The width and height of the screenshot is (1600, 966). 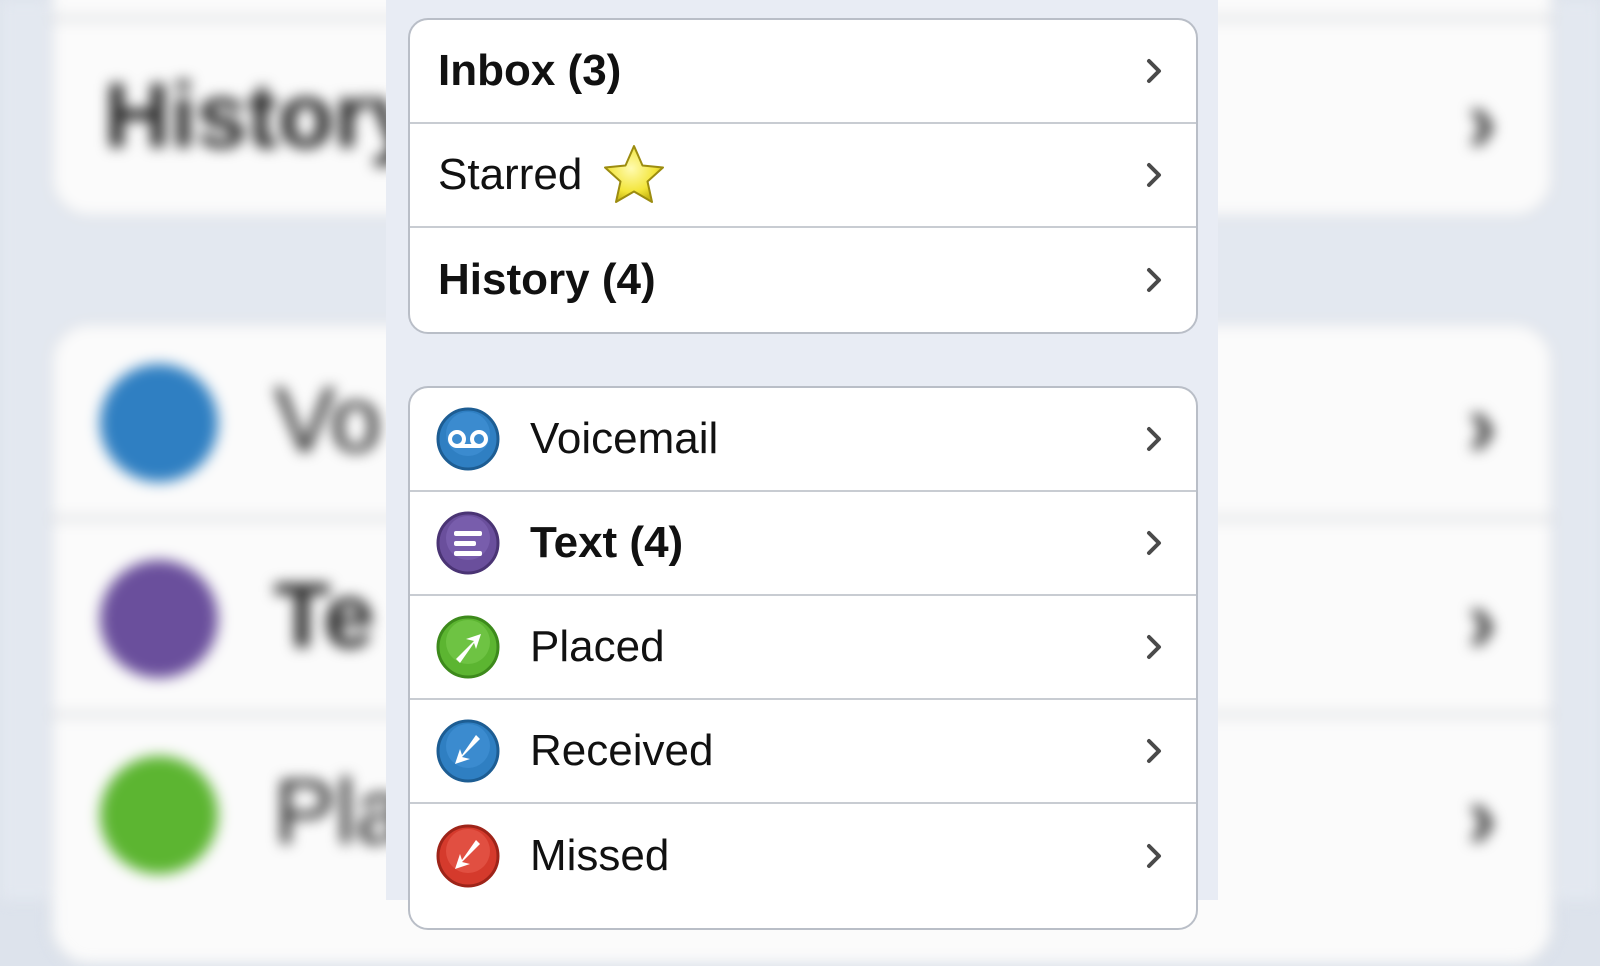 What do you see at coordinates (159, 423) in the screenshot?
I see `background-voicemail-icon` at bounding box center [159, 423].